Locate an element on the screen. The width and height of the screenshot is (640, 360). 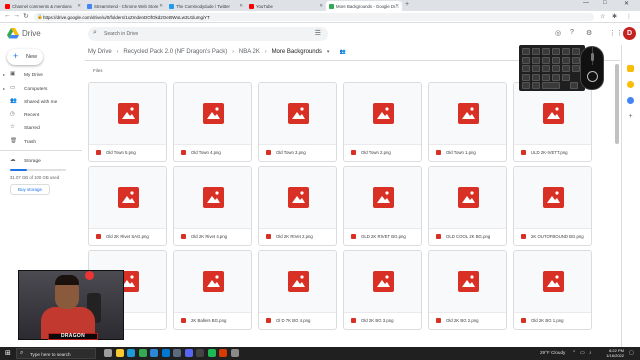
breadcrumb-item: Recycled Pack 2.0 (NF Dragon's Pack) is located at coordinates (175, 52).